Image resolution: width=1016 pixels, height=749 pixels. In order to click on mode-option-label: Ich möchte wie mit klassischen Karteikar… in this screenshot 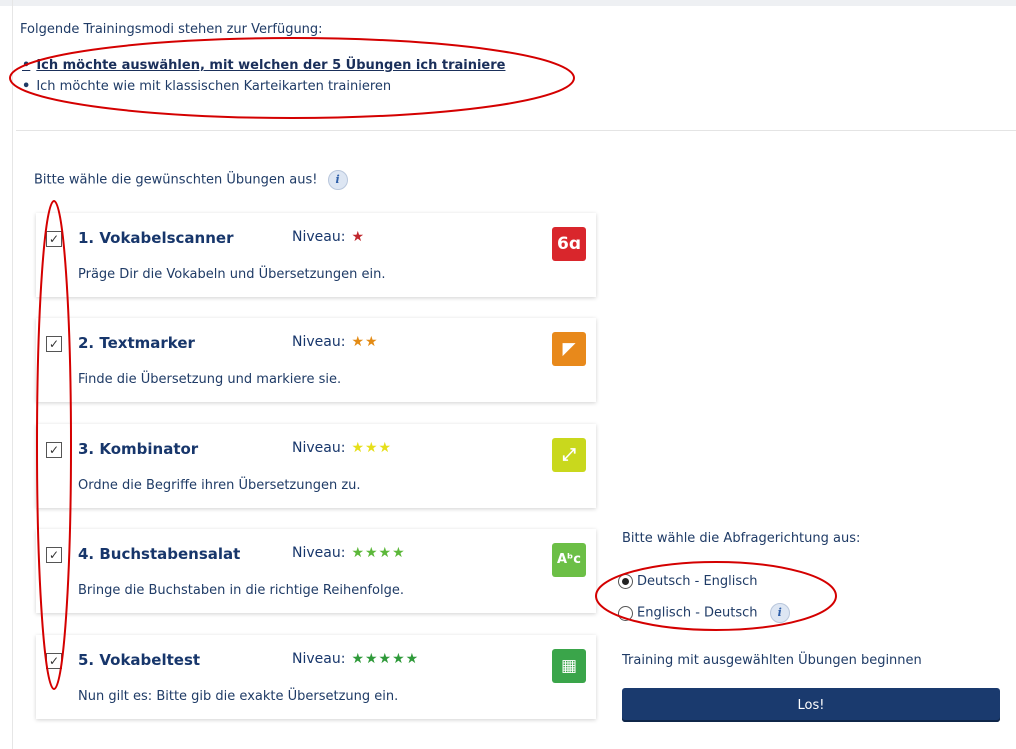, I will do `click(214, 86)`.